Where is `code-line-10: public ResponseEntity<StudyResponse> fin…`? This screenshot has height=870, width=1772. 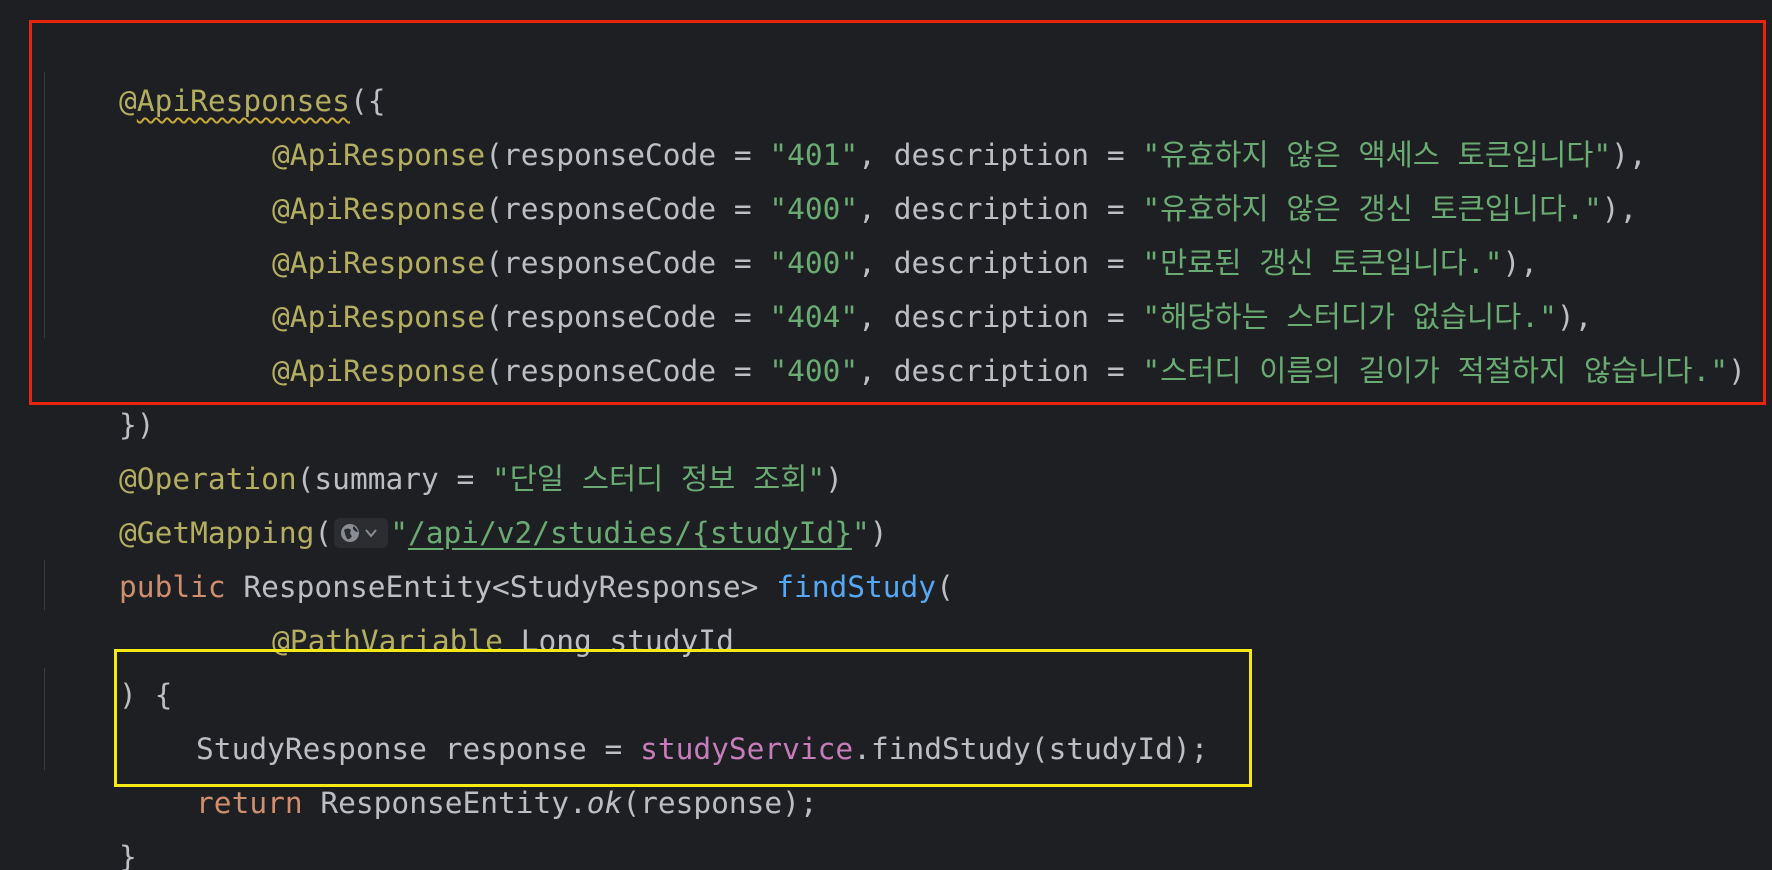
code-line-10: public ResponseEntity<StudyResponse> fin… is located at coordinates (501, 555).